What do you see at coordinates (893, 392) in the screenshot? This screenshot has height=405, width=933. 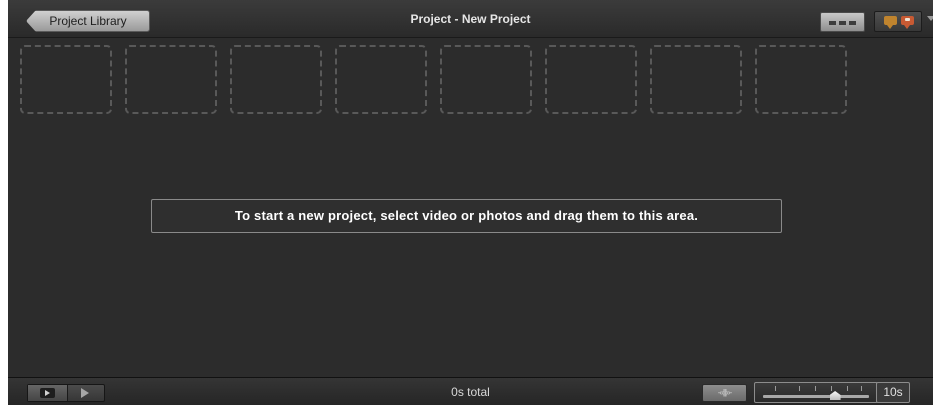 I see `thumbnail-duration-value: 10s` at bounding box center [893, 392].